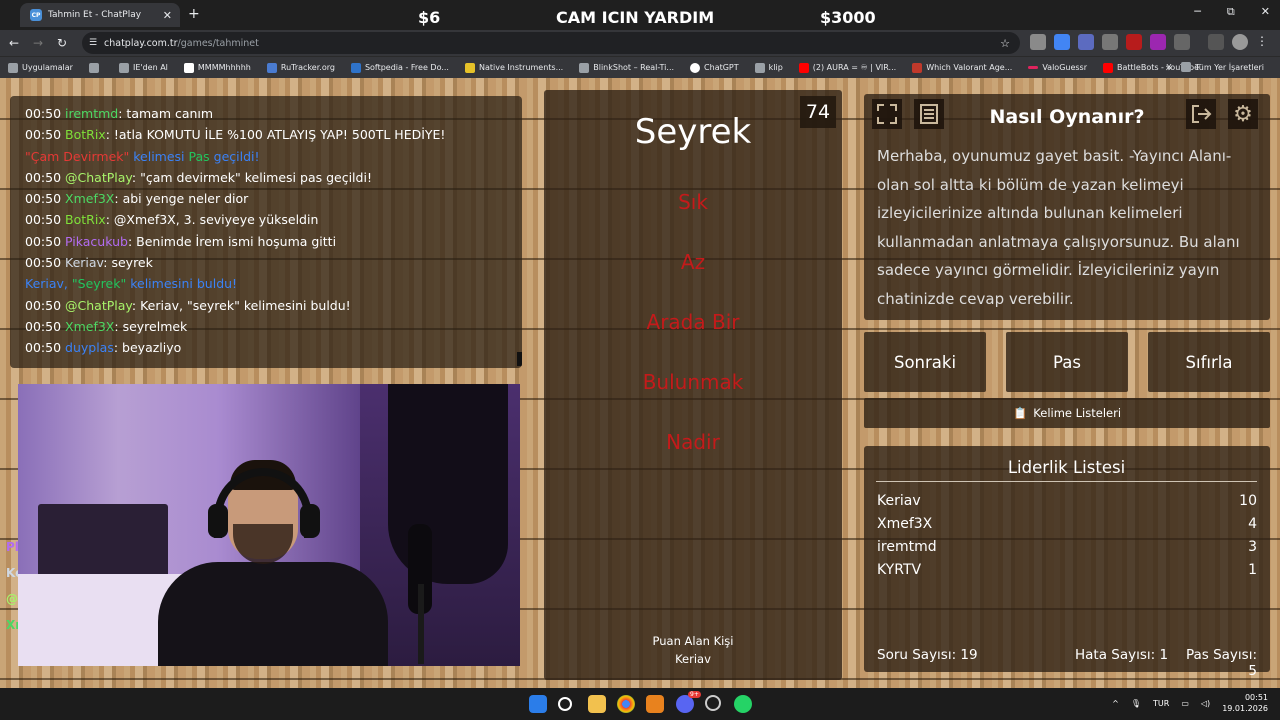 Image resolution: width=1280 pixels, height=720 pixels. I want to click on chevron-up-icon: ^, so click(1115, 703).